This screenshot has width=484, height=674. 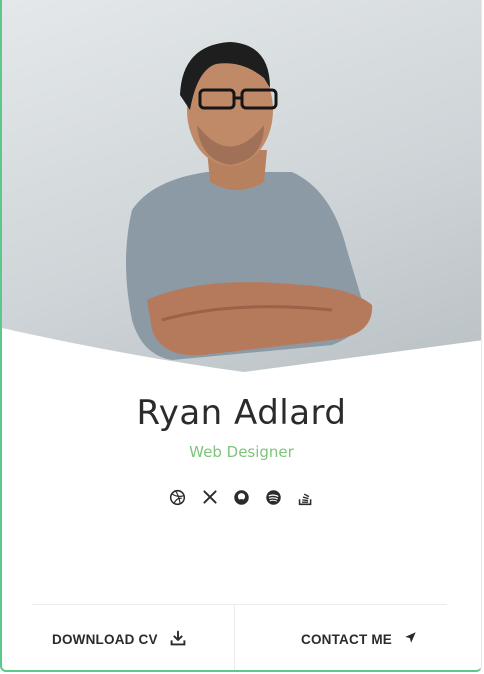 I want to click on card-actions: DOWNLOAD CV CONTACT ME, so click(x=239, y=637).